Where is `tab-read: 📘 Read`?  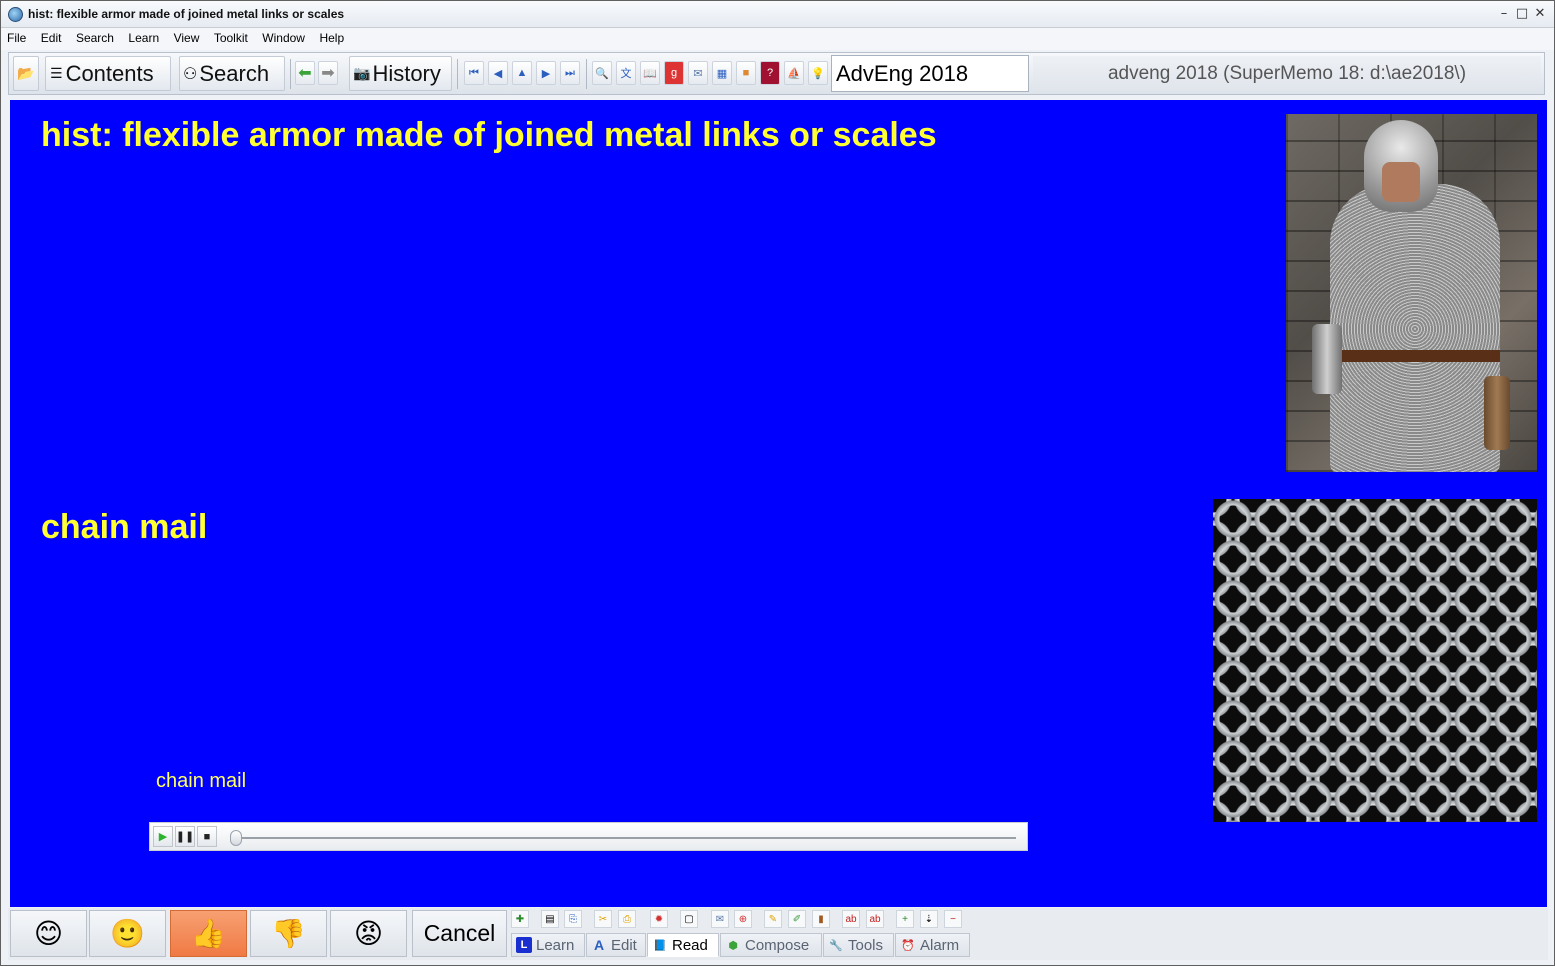 tab-read: 📘 Read is located at coordinates (683, 945).